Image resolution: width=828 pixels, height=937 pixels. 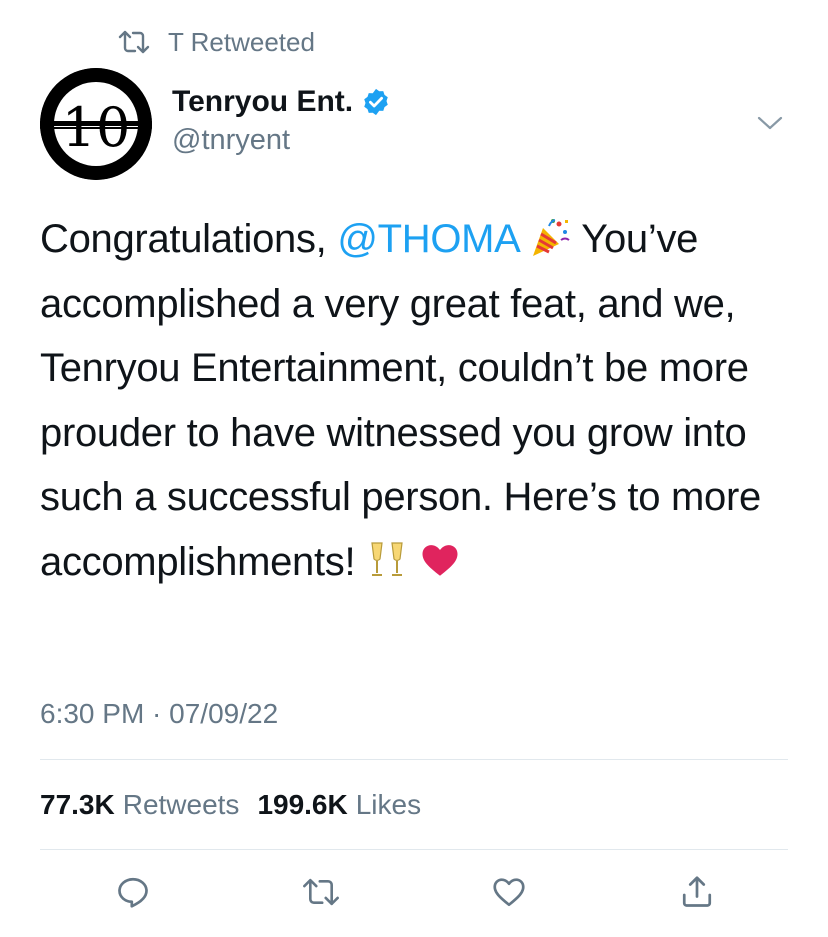 What do you see at coordinates (96, 127) in the screenshot?
I see `avatar-logo-text: 10` at bounding box center [96, 127].